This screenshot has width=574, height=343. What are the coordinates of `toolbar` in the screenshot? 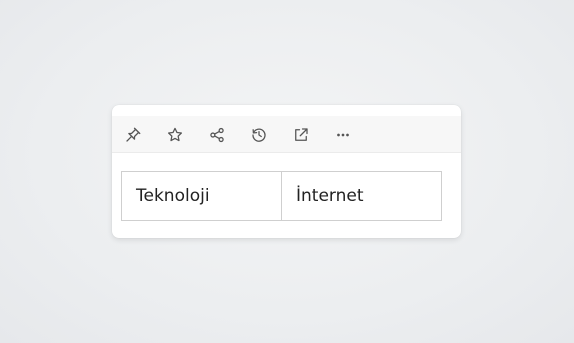 It's located at (286, 134).